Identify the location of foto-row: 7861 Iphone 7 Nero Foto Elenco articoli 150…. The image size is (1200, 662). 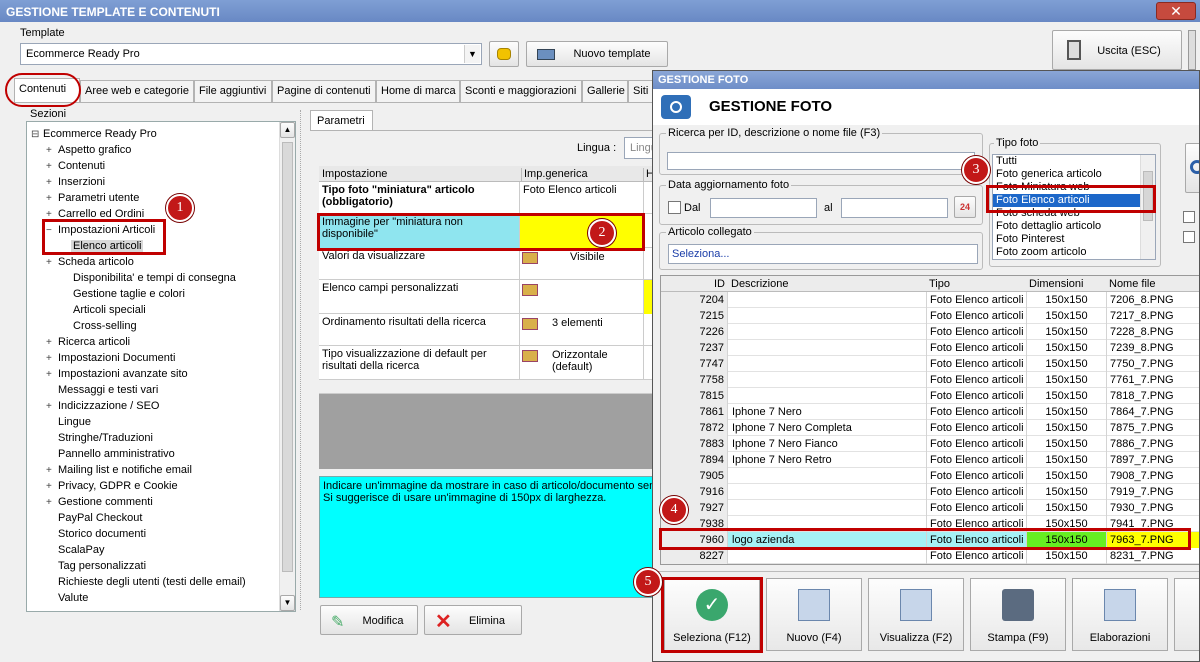
(930, 412).